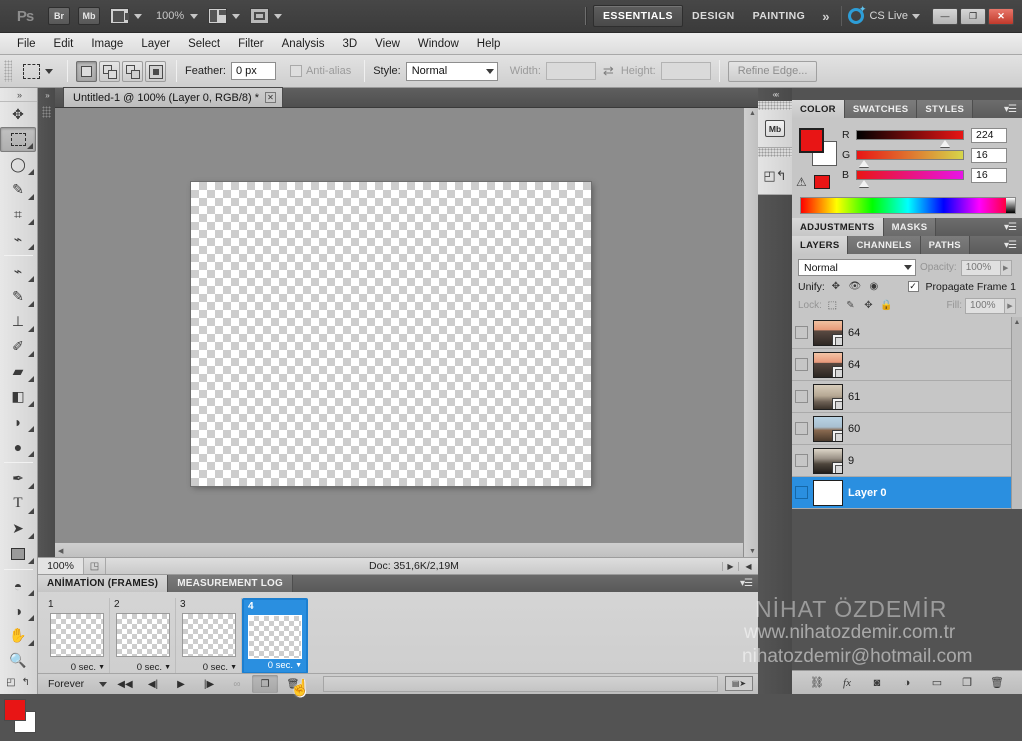 The height and width of the screenshot is (741, 1022). I want to click on blur-tool: ◗, so click(18, 421).